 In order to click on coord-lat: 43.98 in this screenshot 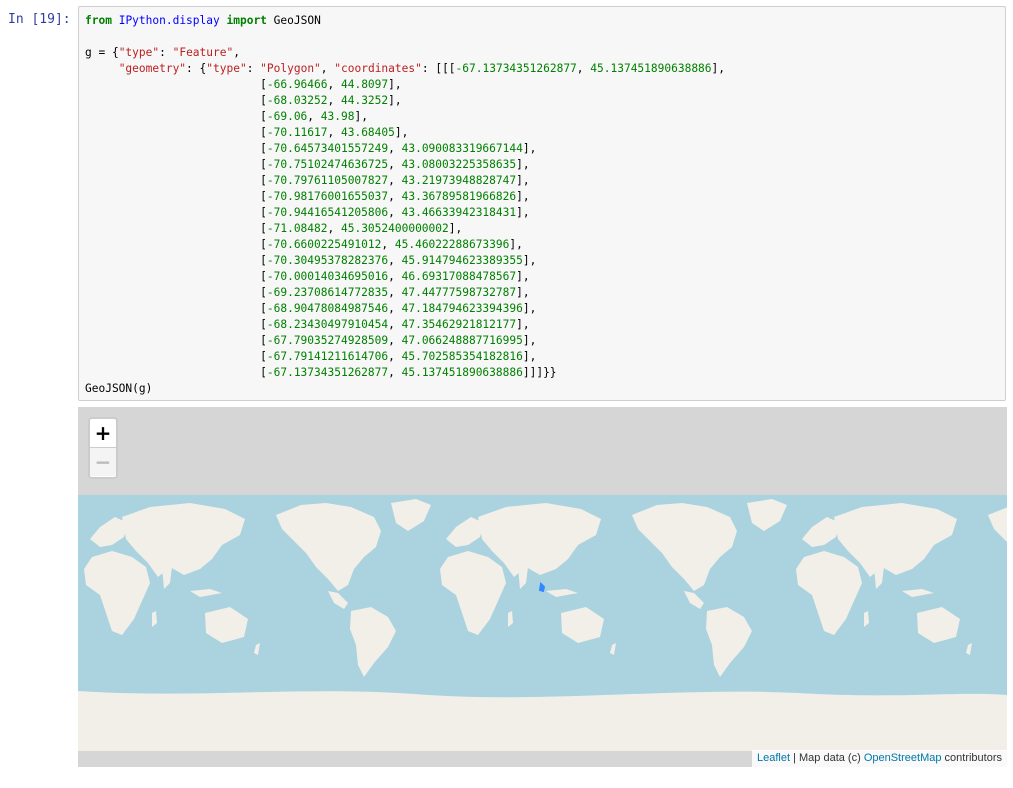, I will do `click(337, 116)`.